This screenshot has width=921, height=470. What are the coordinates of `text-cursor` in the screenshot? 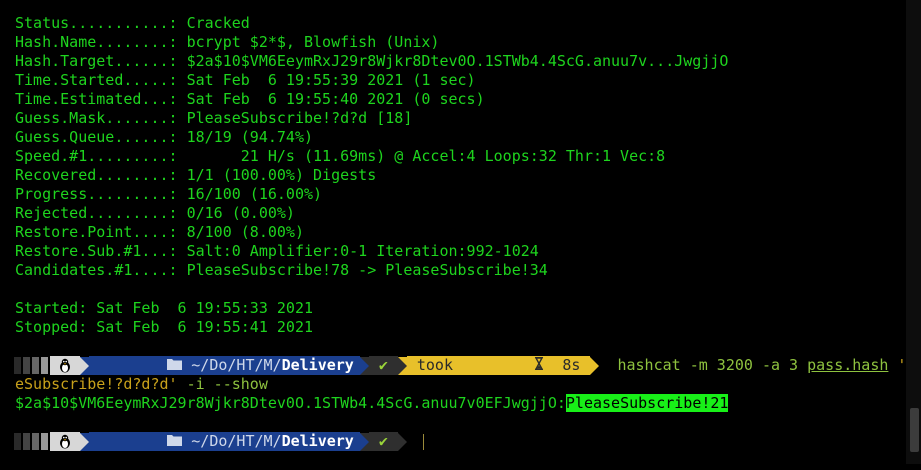 It's located at (423, 441).